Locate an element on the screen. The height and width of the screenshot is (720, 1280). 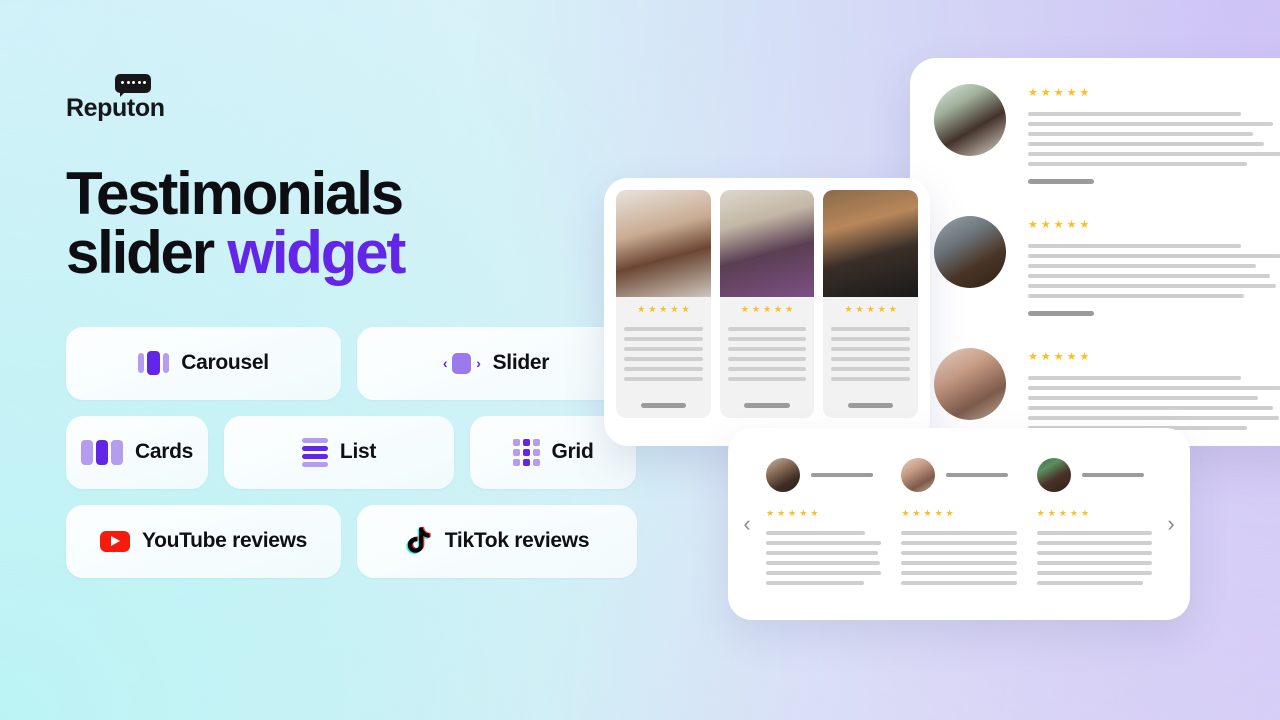
layout-options-row-1: Carousel ‹ › Slider is located at coordinates (366, 363).